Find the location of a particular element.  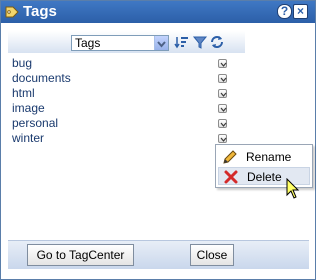

panel-toolbar: Tags is located at coordinates (126, 42).